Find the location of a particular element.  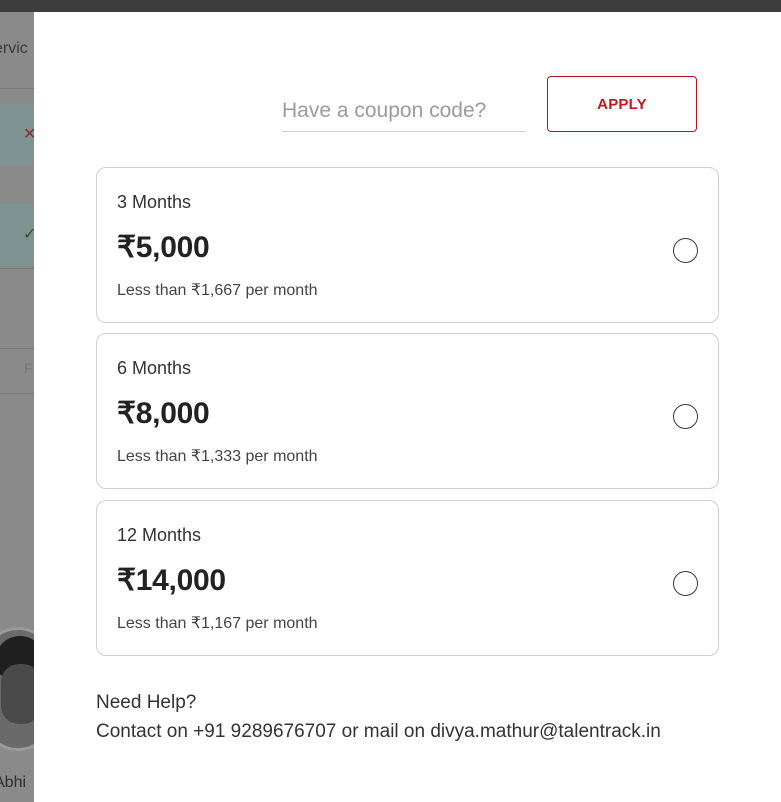

avatar is located at coordinates (17, 689).